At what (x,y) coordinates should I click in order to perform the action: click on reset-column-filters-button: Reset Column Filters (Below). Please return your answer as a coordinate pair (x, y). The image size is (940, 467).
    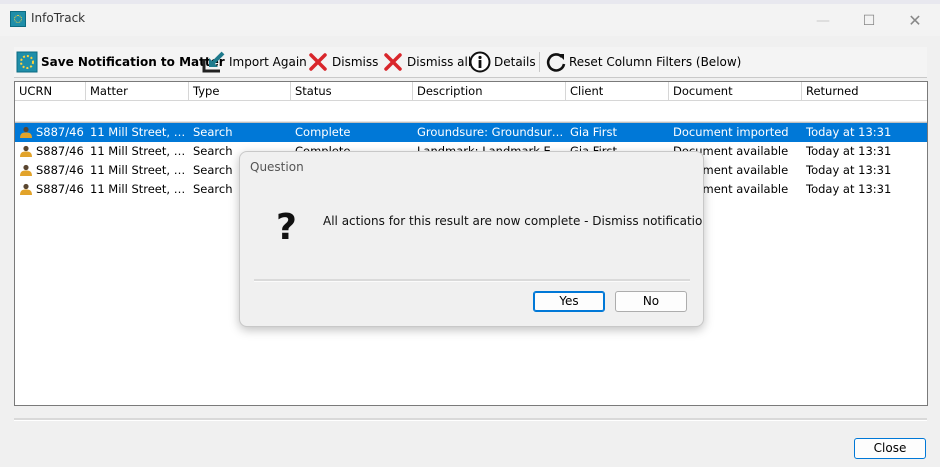
    Looking at the image, I should click on (643, 62).